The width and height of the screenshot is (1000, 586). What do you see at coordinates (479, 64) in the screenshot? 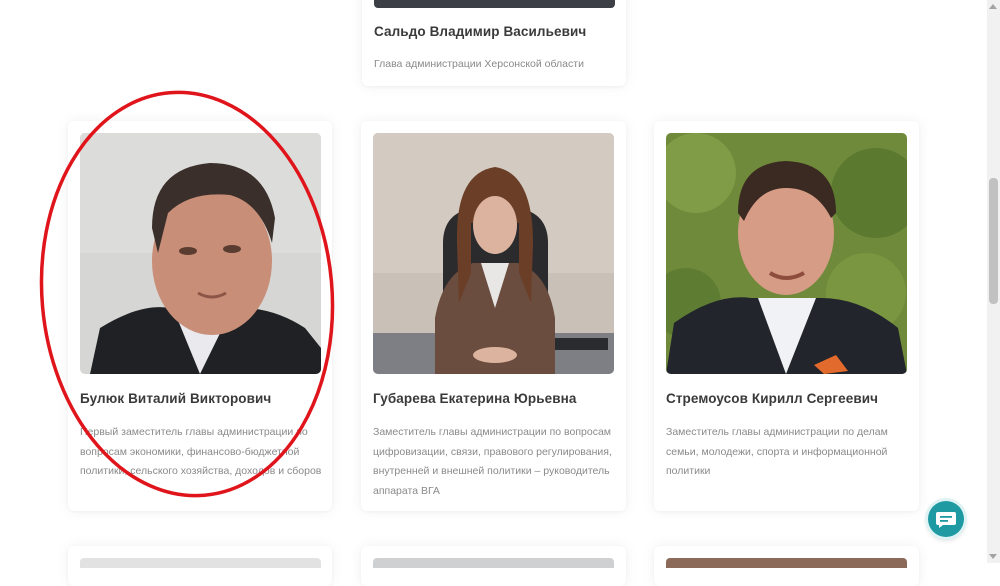
I see `official-role: Глава администрации Херсонской области` at bounding box center [479, 64].